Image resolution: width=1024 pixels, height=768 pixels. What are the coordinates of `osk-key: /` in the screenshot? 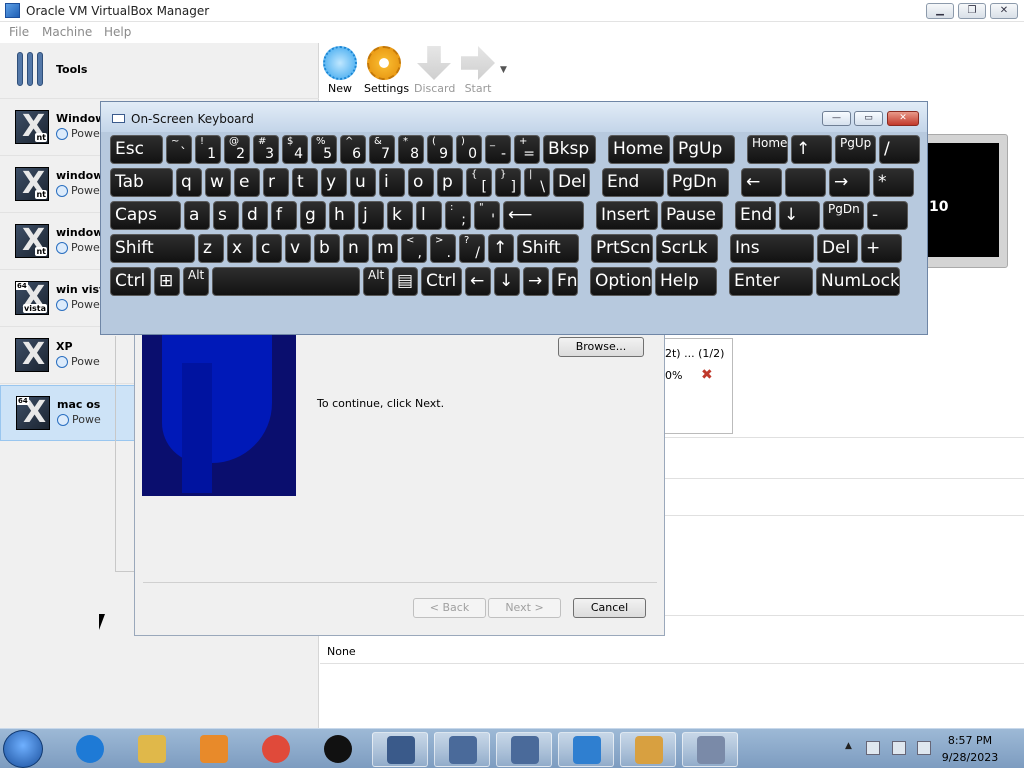 It's located at (899, 149).